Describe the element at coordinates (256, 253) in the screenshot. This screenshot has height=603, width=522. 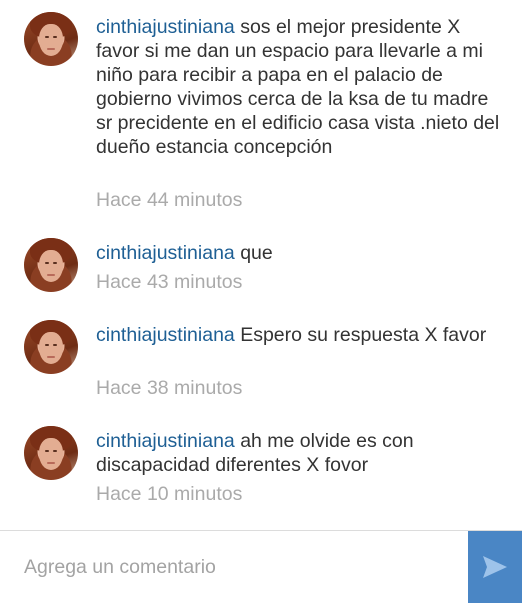
I see `comment-body: que` at that location.